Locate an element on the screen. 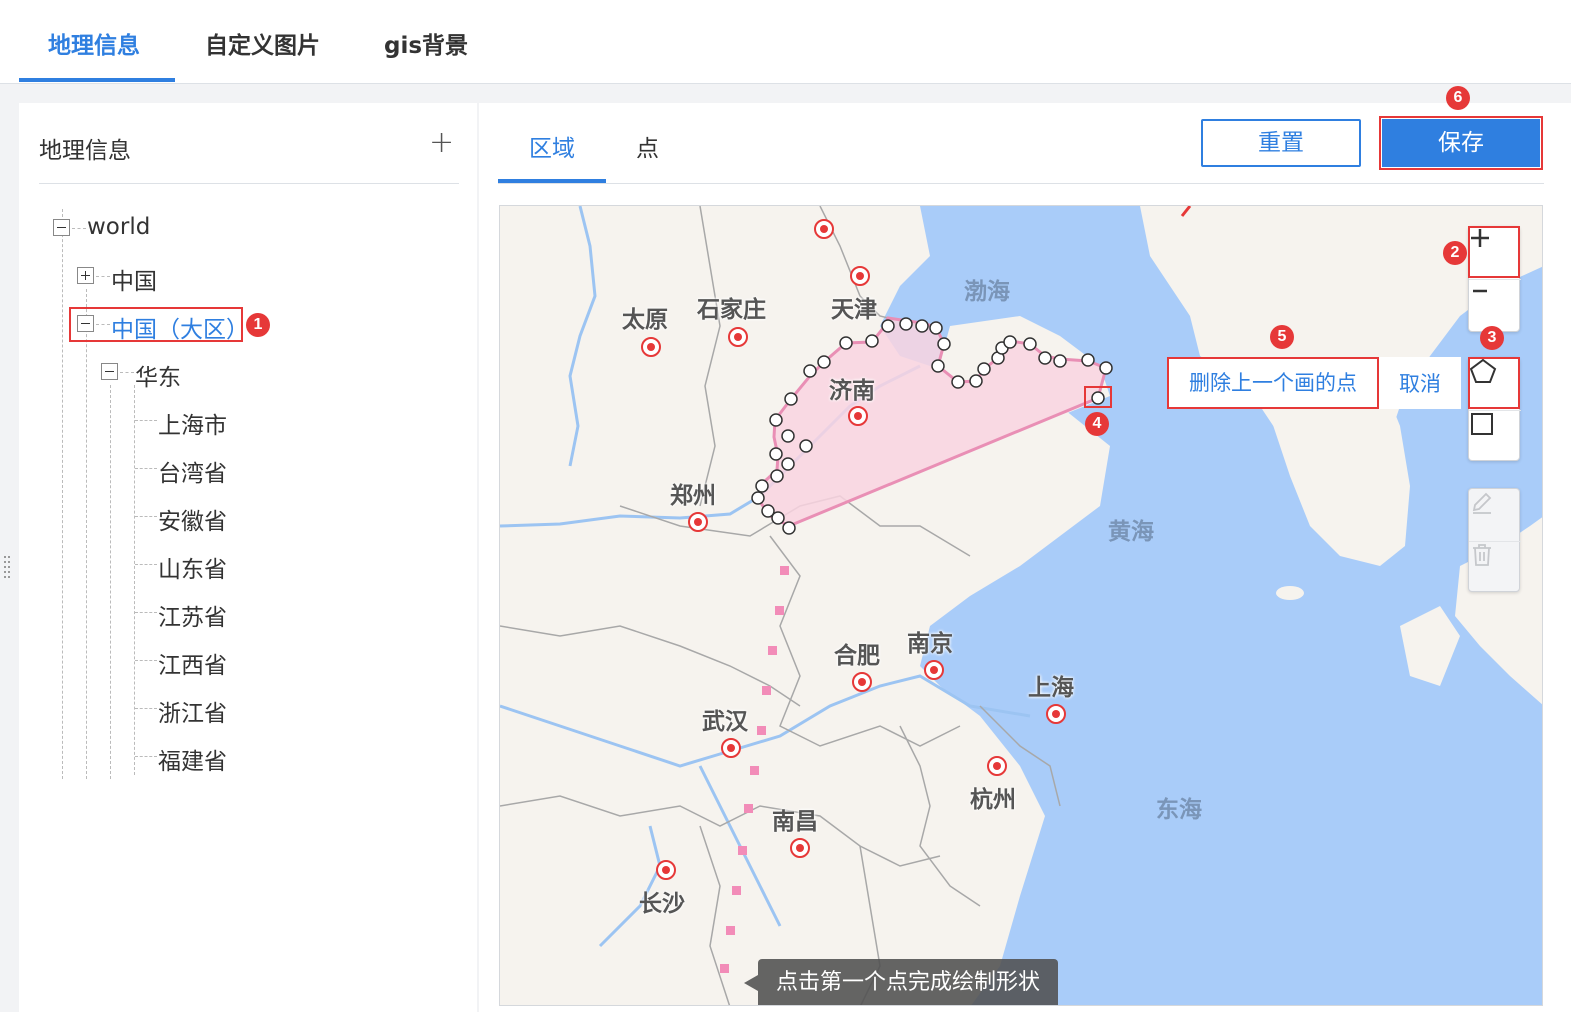  tree-node-province: 江西省 is located at coordinates (192, 663).